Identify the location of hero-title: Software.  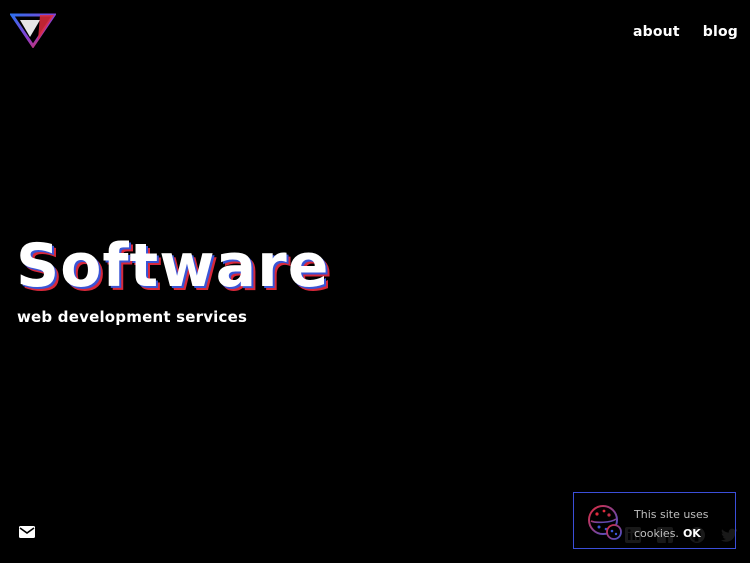
(173, 266).